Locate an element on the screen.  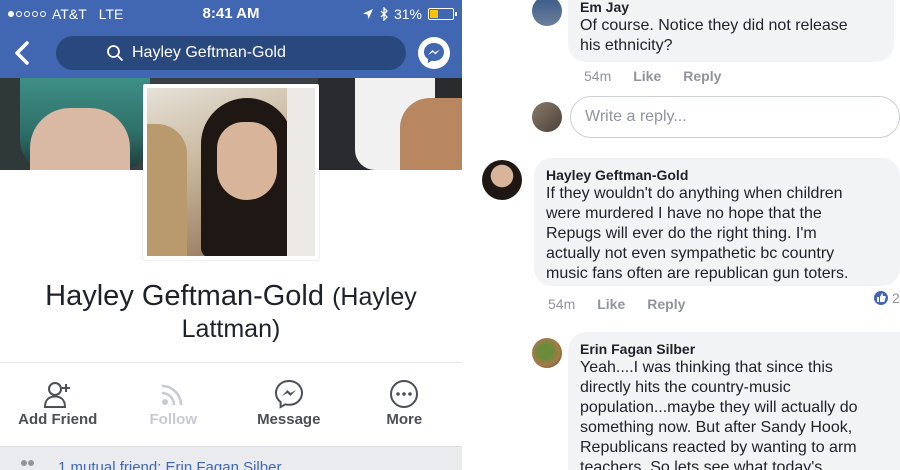
search-input: Hayley Geftman-Gold is located at coordinates (231, 53).